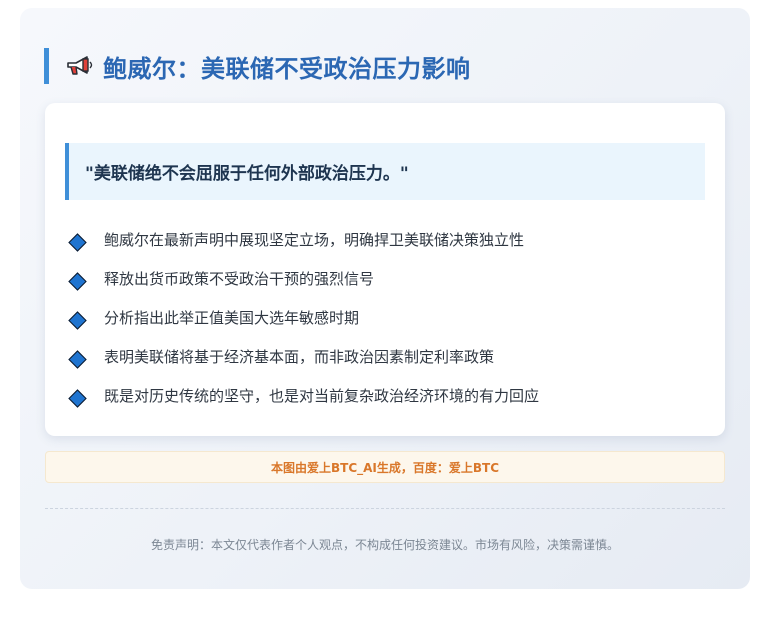 The image size is (770, 621). What do you see at coordinates (80, 66) in the screenshot?
I see `megaphone-icon` at bounding box center [80, 66].